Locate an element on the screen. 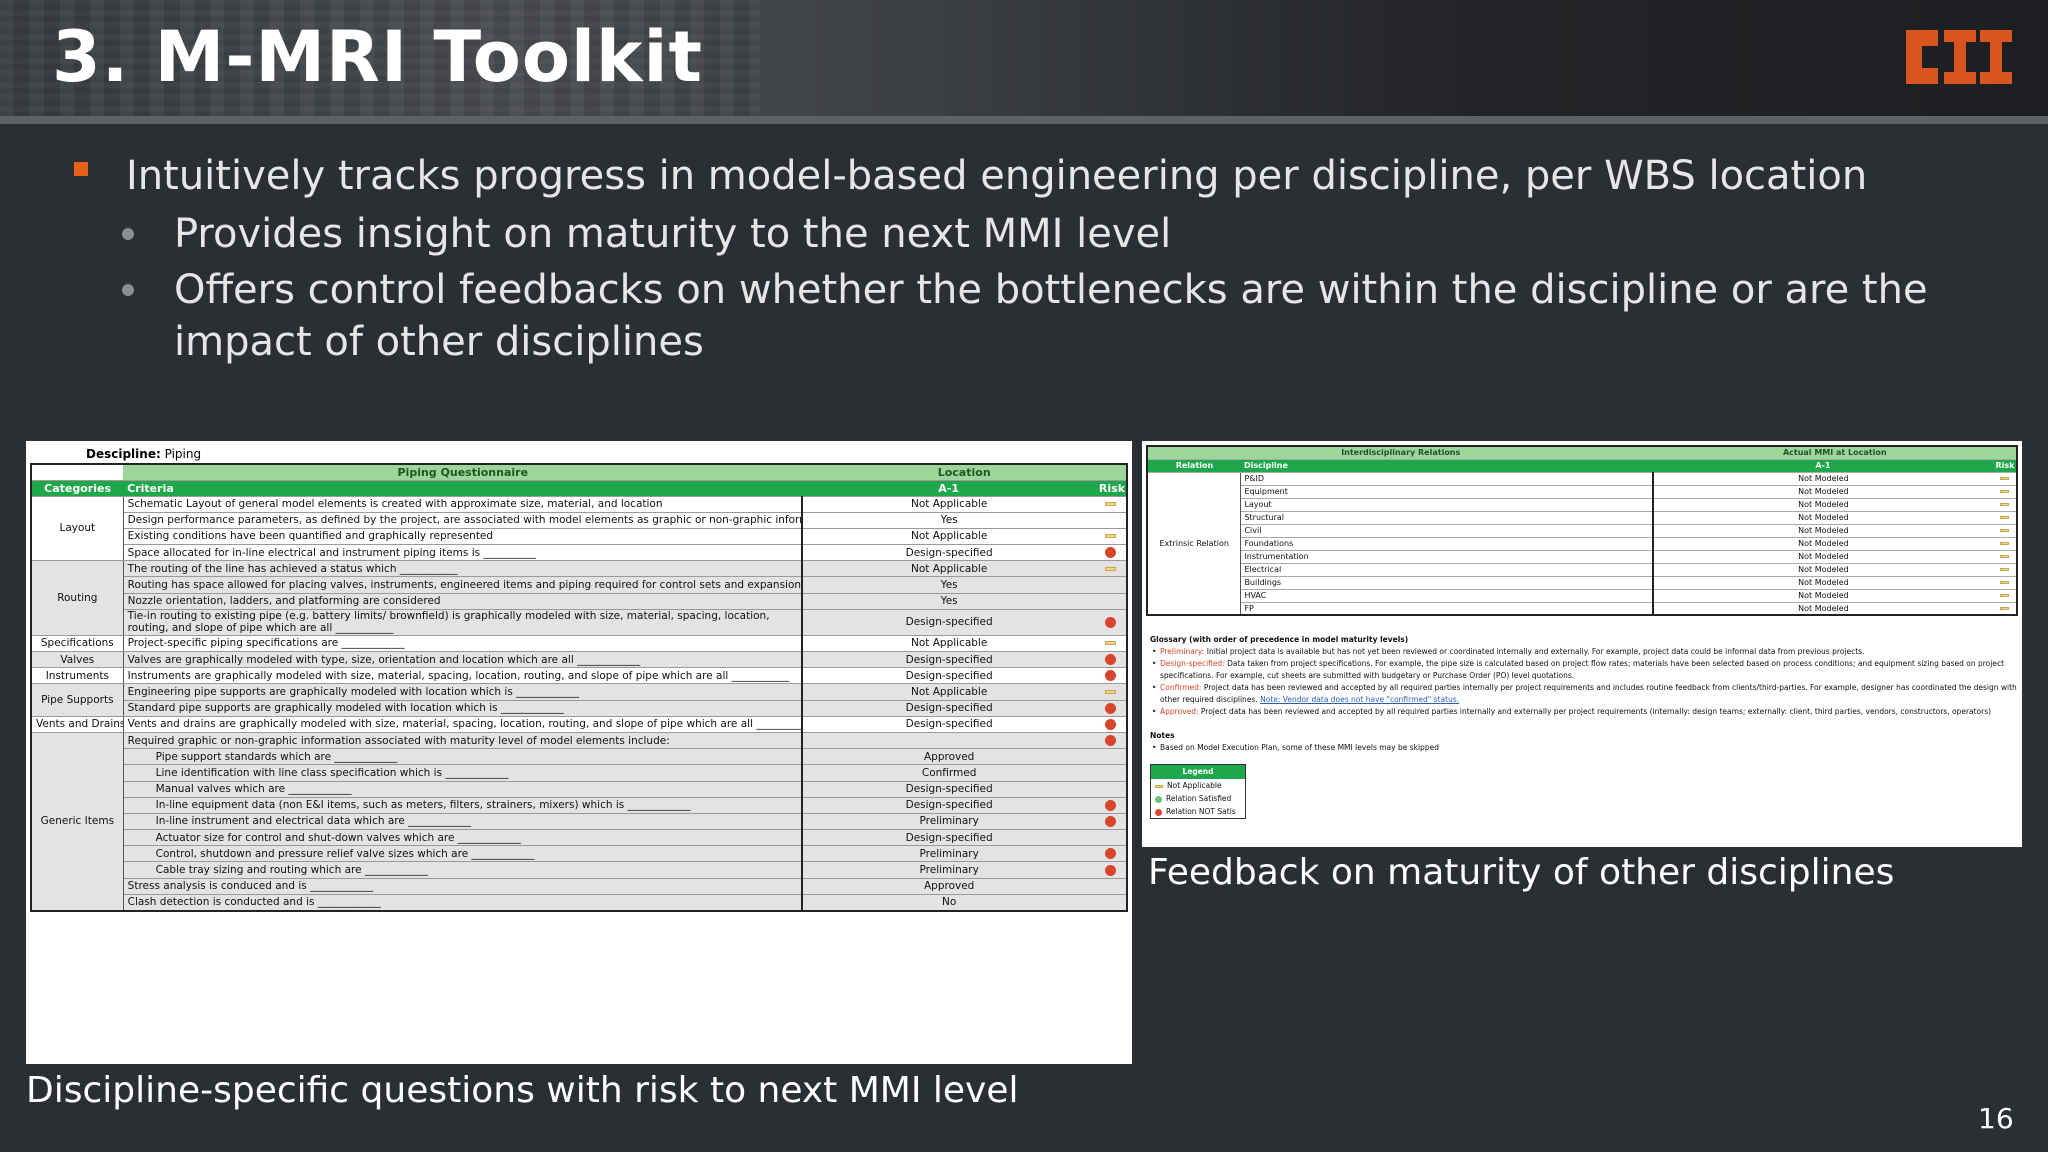 This screenshot has height=1152, width=2048. col-criteria: Criteria is located at coordinates (463, 488).